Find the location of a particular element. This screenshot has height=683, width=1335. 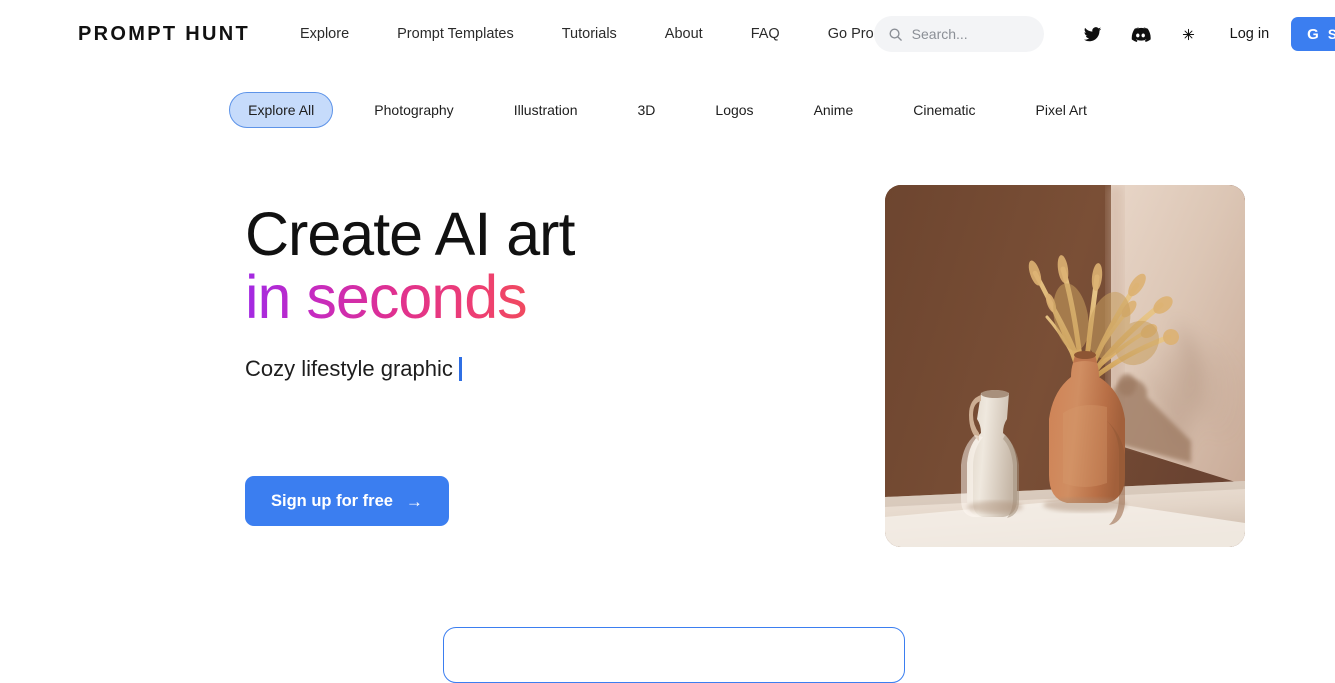

tab-3d: 3D is located at coordinates (647, 110).